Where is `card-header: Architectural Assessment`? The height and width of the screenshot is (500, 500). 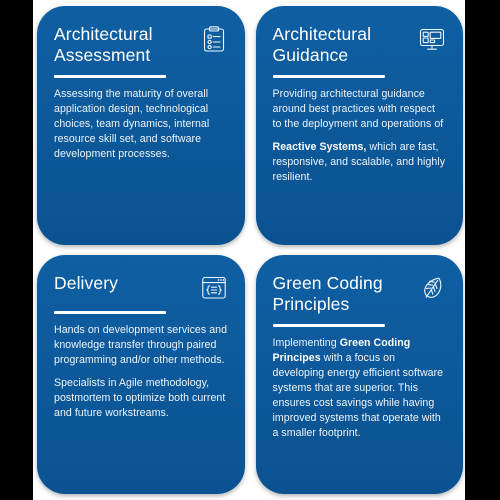 card-header: Architectural Assessment is located at coordinates (141, 45).